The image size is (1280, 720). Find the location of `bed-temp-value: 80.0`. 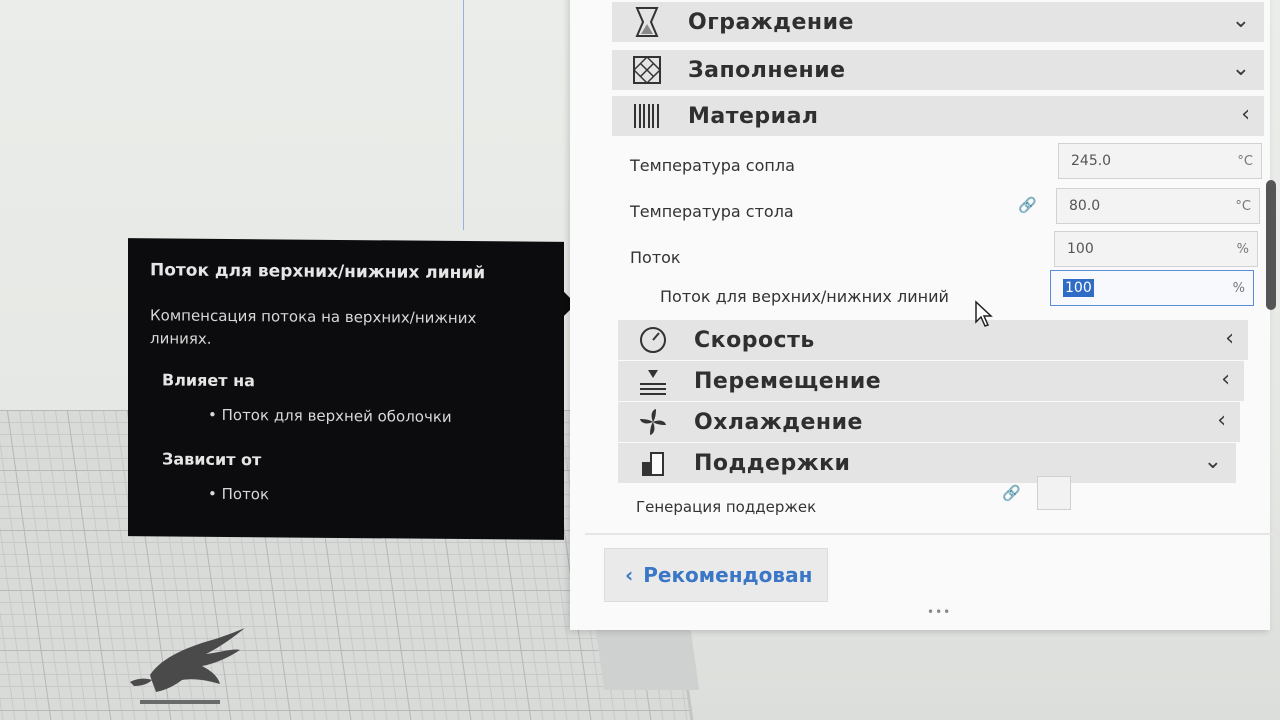

bed-temp-value: 80.0 is located at coordinates (1085, 206).